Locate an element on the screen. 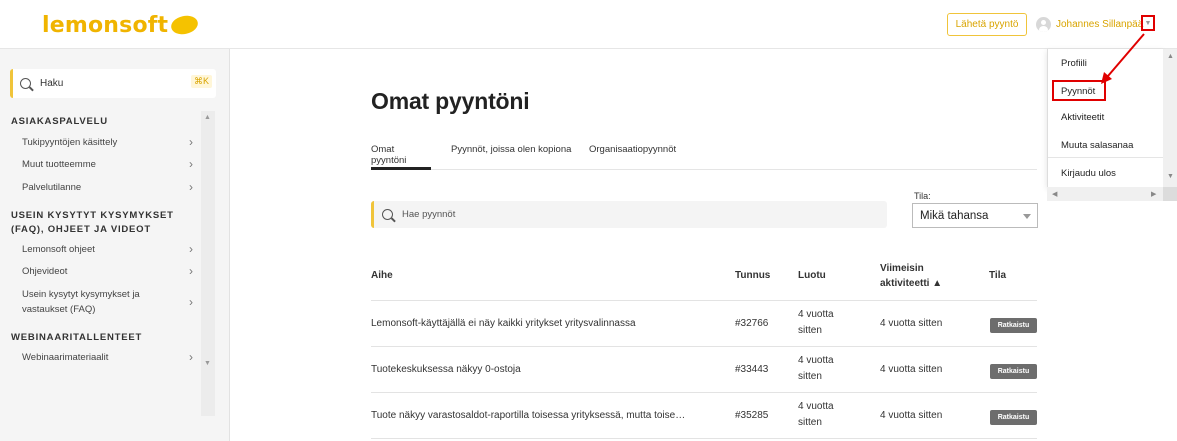 This screenshot has height=441, width=1177. column-header-activity-line2: aktiviteetti ▲ is located at coordinates (911, 283).